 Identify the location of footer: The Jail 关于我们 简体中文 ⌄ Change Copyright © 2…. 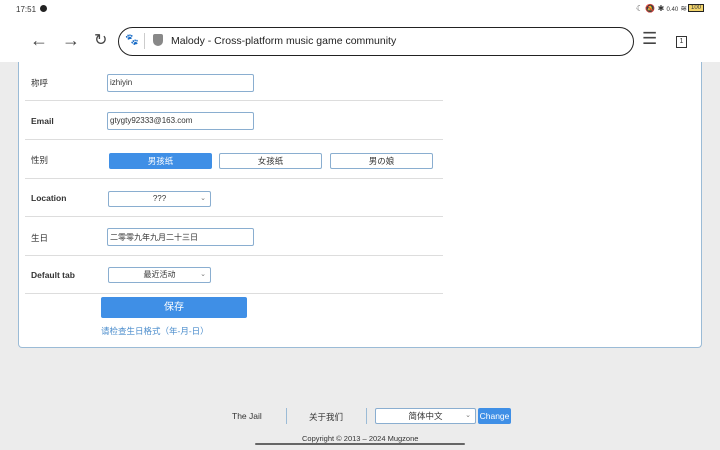
(360, 427).